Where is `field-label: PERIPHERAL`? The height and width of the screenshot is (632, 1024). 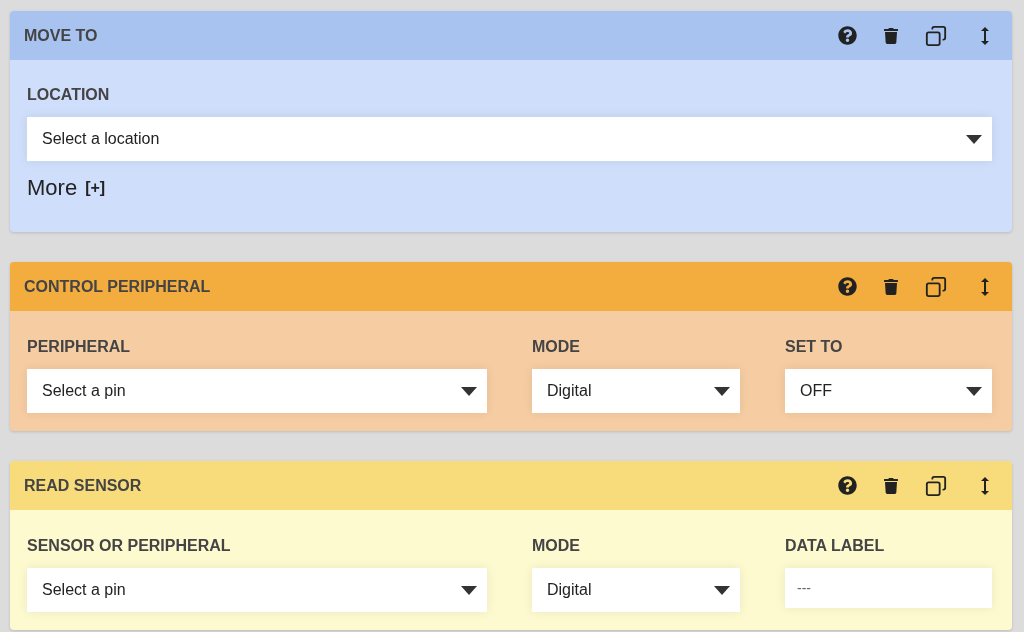
field-label: PERIPHERAL is located at coordinates (79, 347).